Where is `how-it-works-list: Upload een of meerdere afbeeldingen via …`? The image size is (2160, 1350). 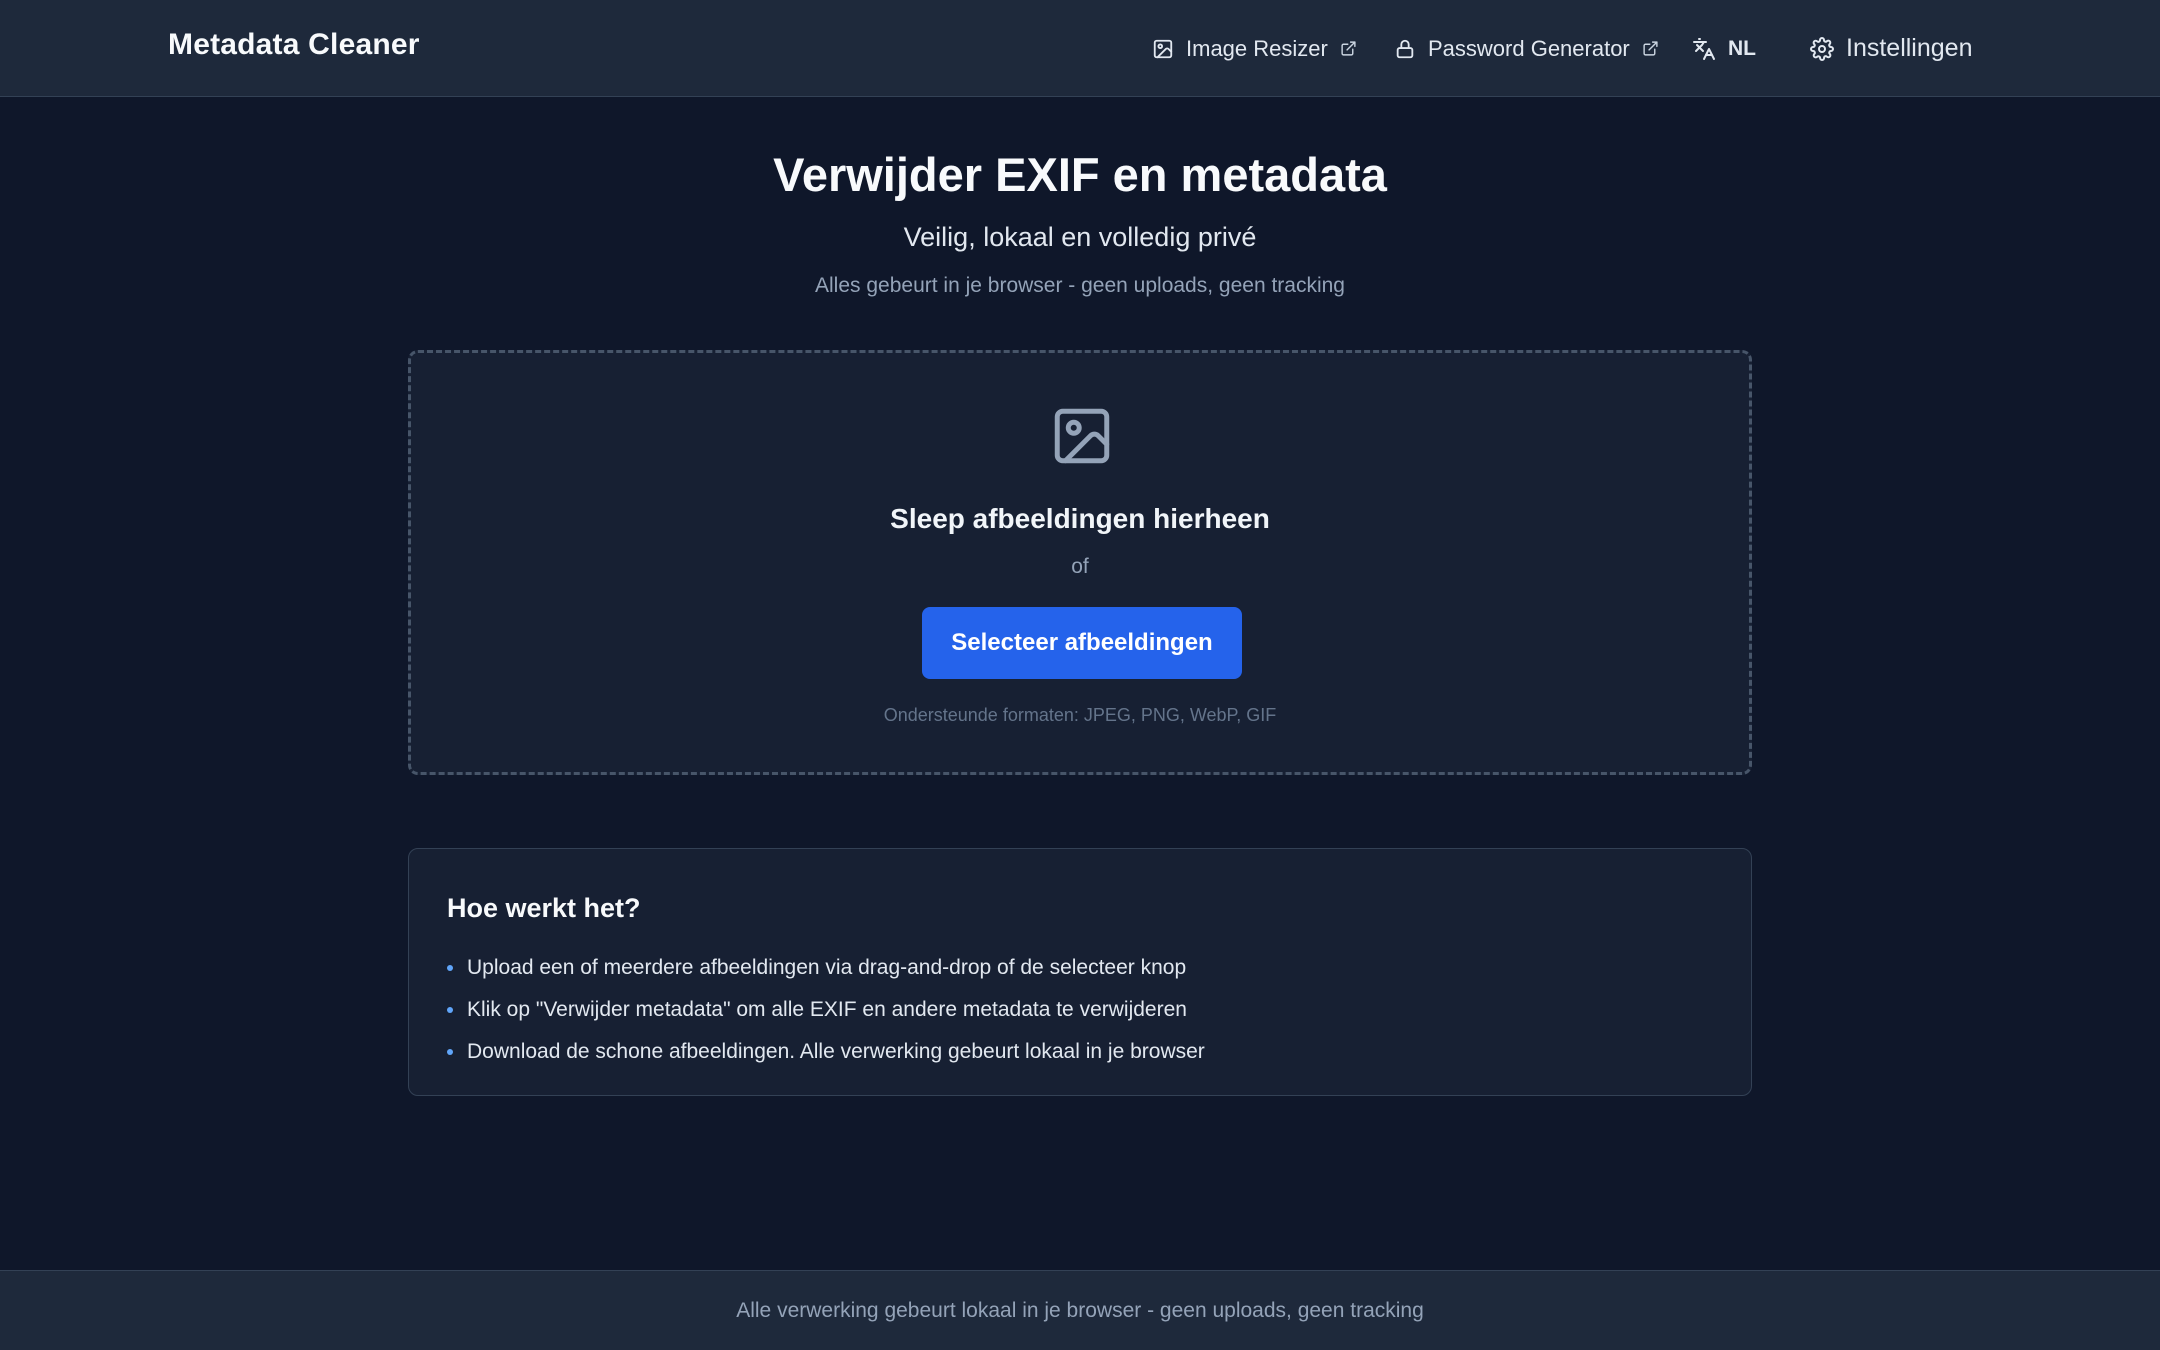
how-it-works-list: Upload een of meerdere afbeeldingen via … is located at coordinates (826, 1010).